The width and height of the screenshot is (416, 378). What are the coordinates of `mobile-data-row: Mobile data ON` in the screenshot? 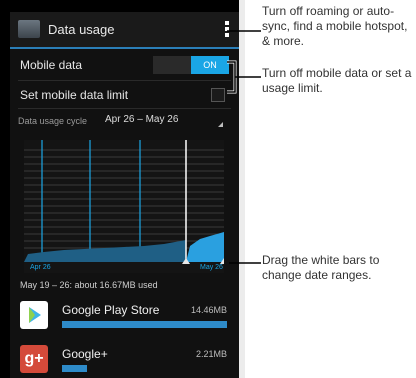 It's located at (124, 65).